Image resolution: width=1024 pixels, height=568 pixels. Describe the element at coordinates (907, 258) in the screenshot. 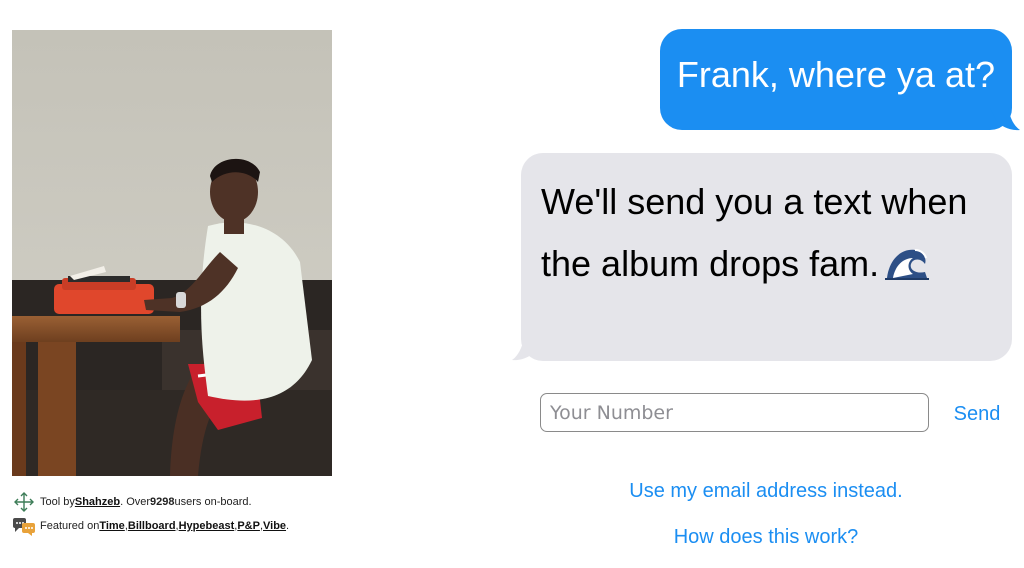

I see `wave-icon` at that location.